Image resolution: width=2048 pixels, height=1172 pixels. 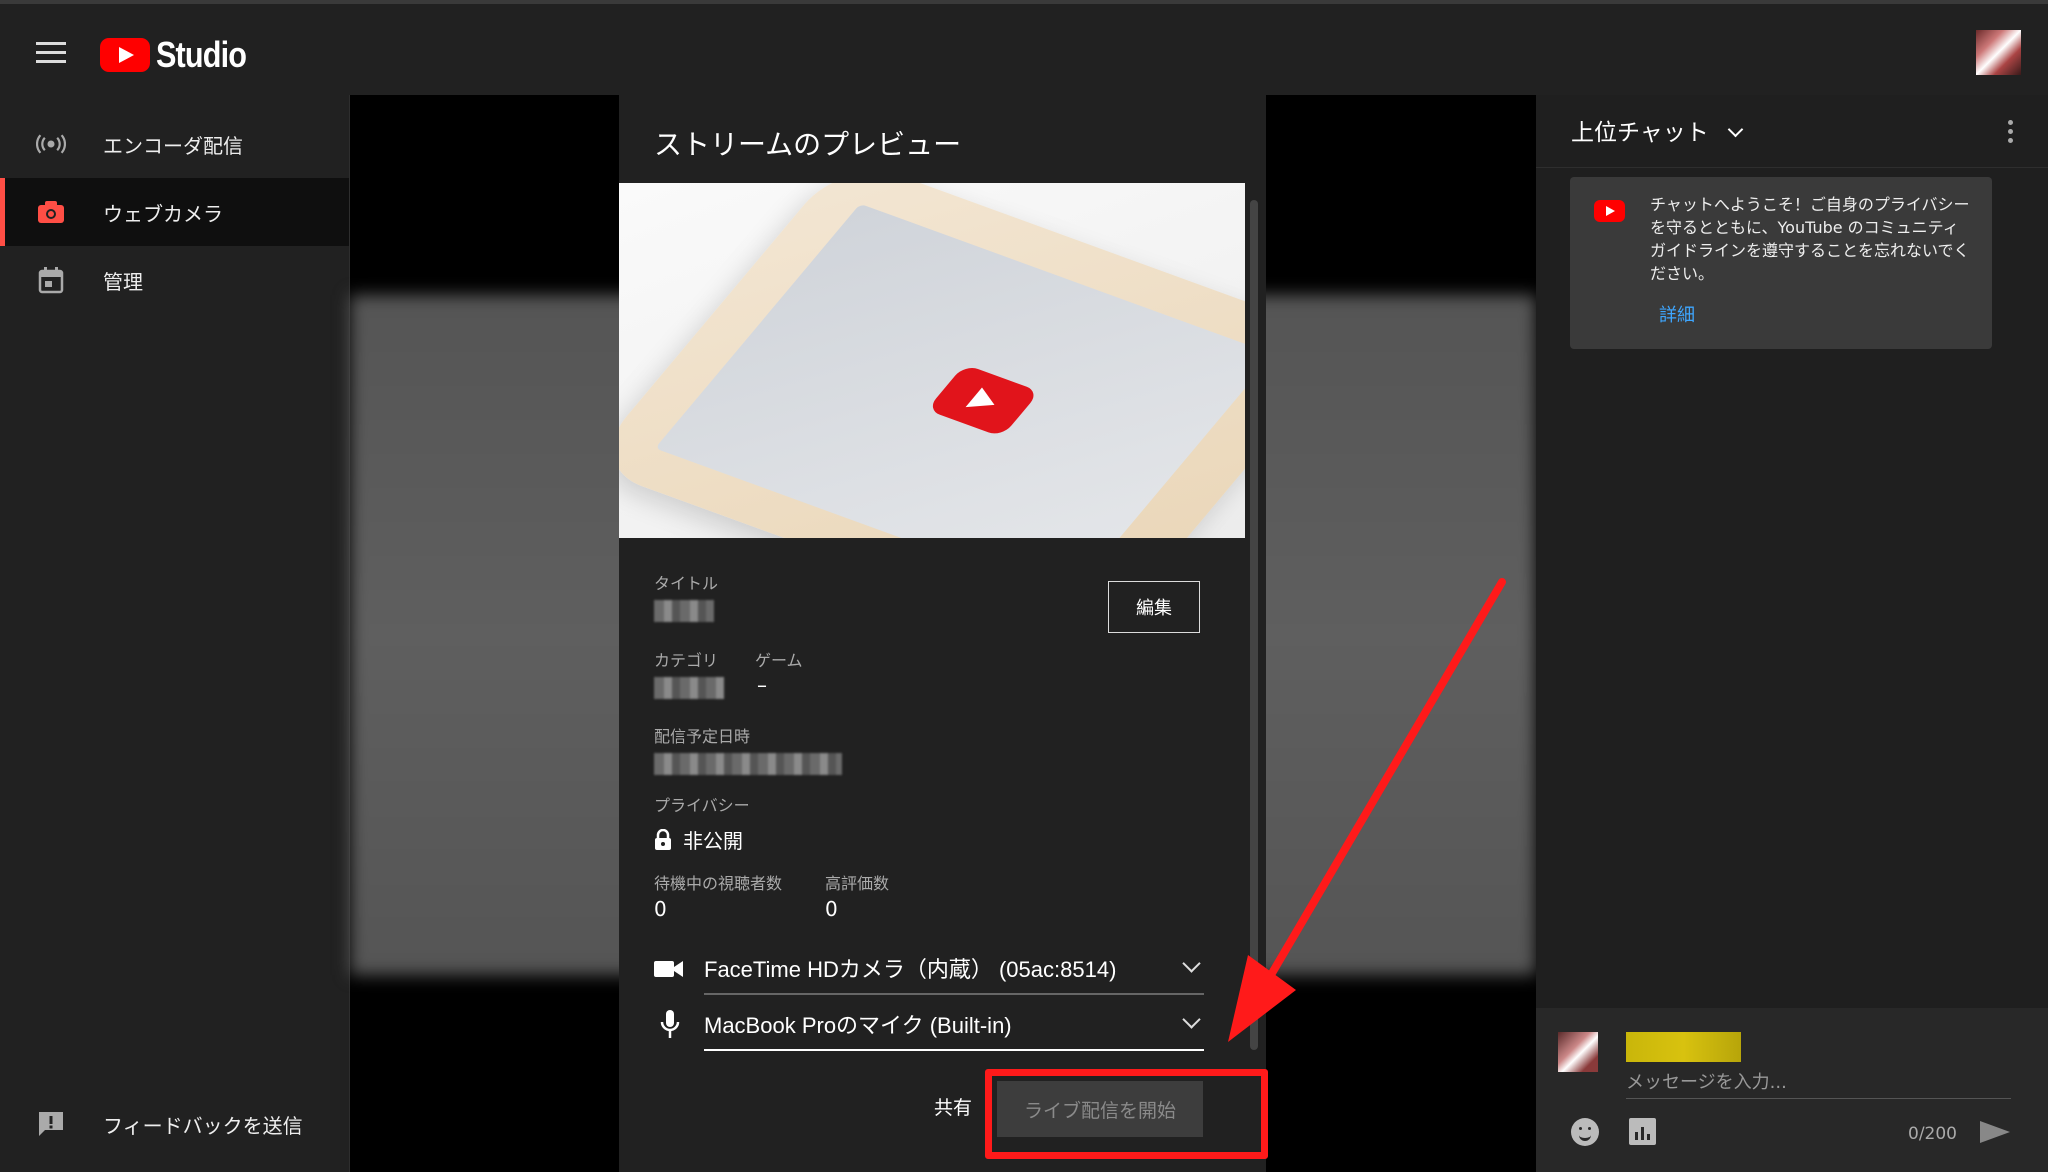 I want to click on microphone-select: MacBook Proのマイク (Built-in), so click(x=954, y=1025).